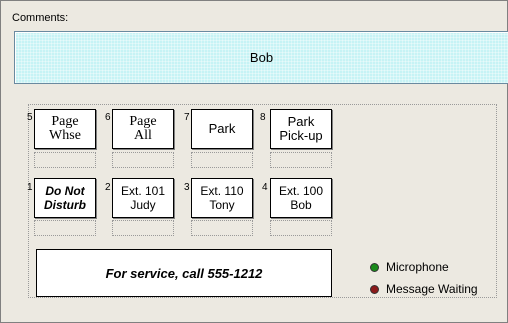 The width and height of the screenshot is (508, 323). What do you see at coordinates (374, 289) in the screenshot?
I see `message-waiting-indicator-icon` at bounding box center [374, 289].